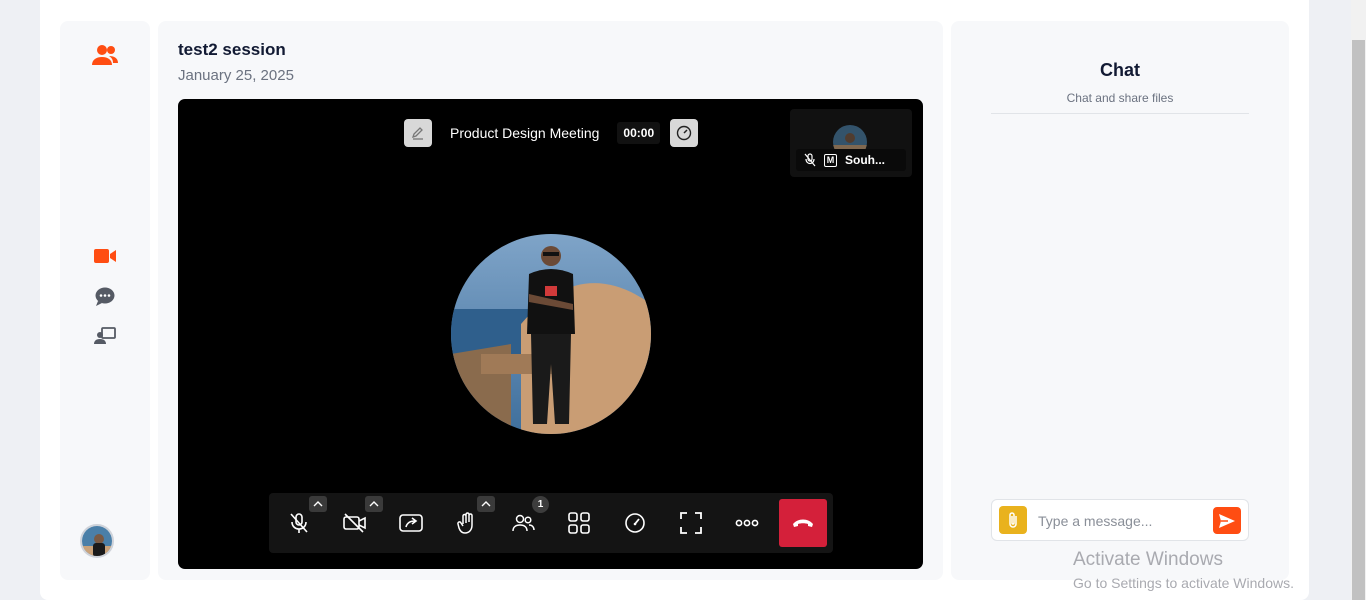  I want to click on screen-share-icon, so click(105, 336).